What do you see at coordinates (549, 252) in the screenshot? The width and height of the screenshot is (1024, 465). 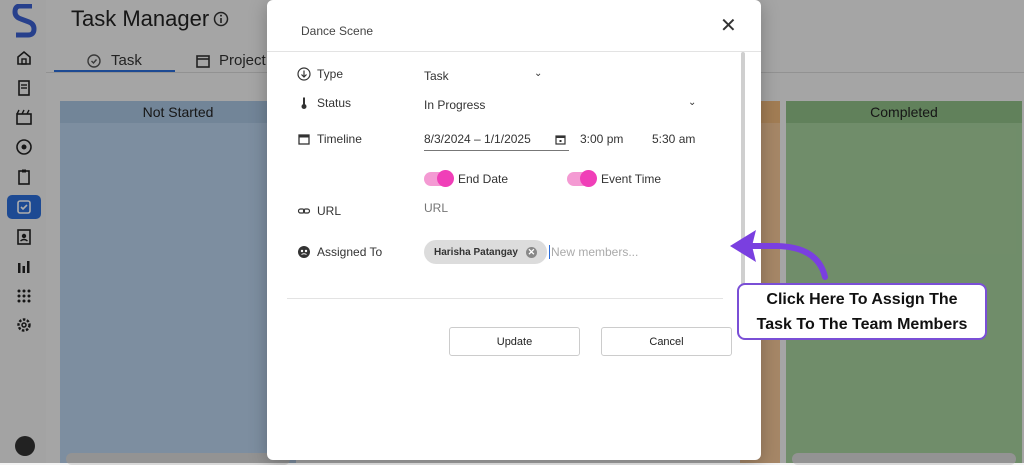 I see `text-cursor` at bounding box center [549, 252].